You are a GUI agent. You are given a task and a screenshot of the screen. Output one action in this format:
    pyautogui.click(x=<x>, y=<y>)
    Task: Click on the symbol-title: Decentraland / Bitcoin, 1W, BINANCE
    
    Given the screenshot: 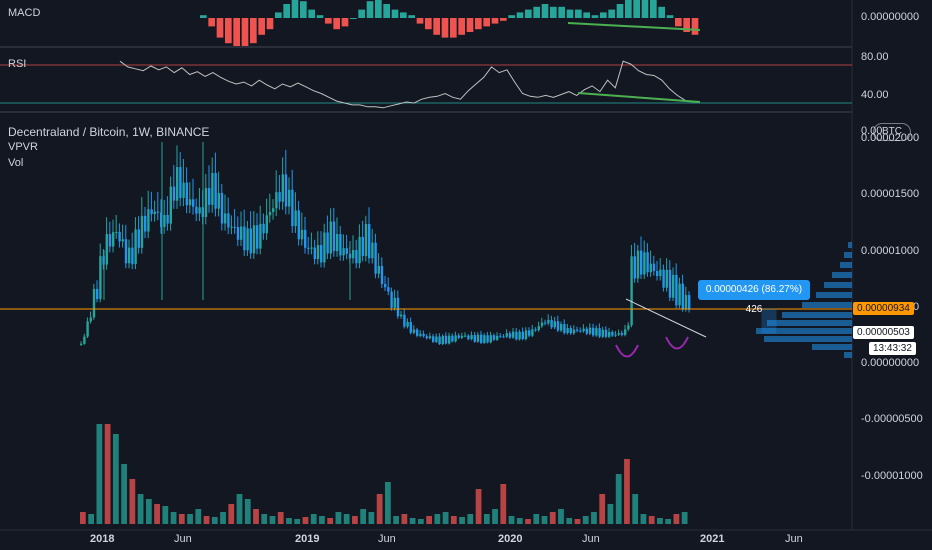 What is the action you would take?
    pyautogui.click(x=108, y=132)
    